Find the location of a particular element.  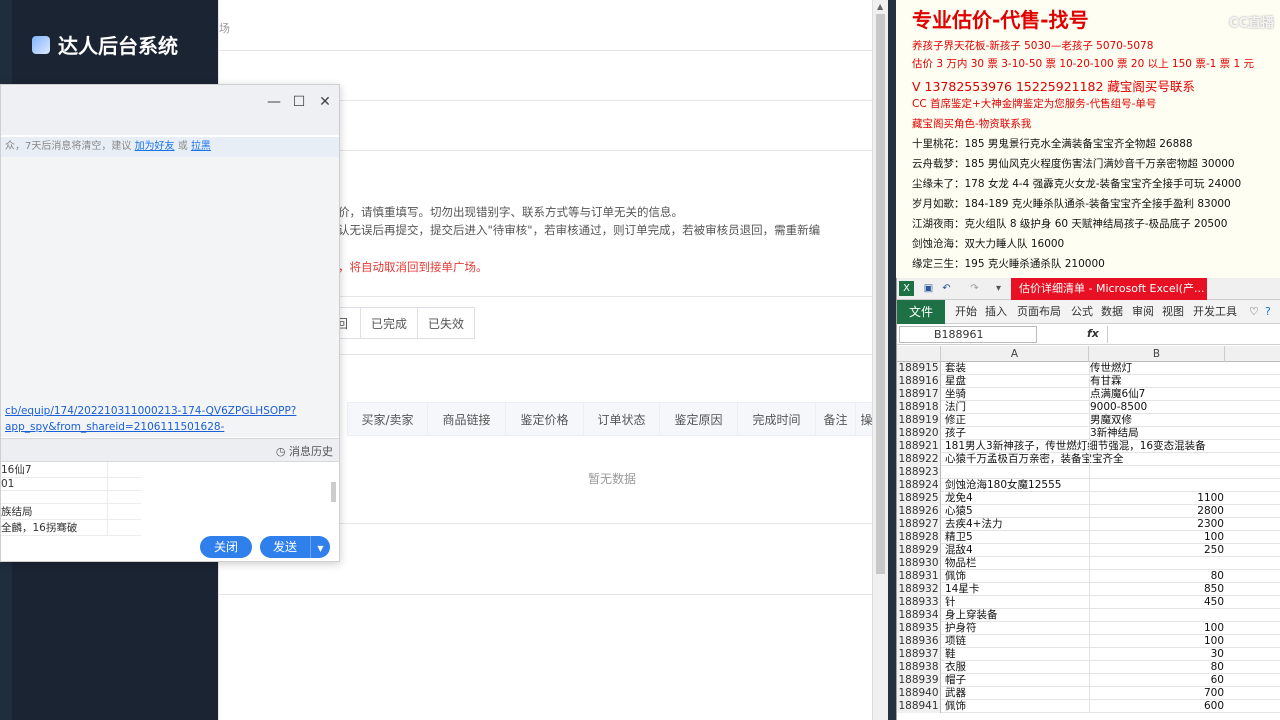

cell-a: 14星卡 is located at coordinates (1017, 589).